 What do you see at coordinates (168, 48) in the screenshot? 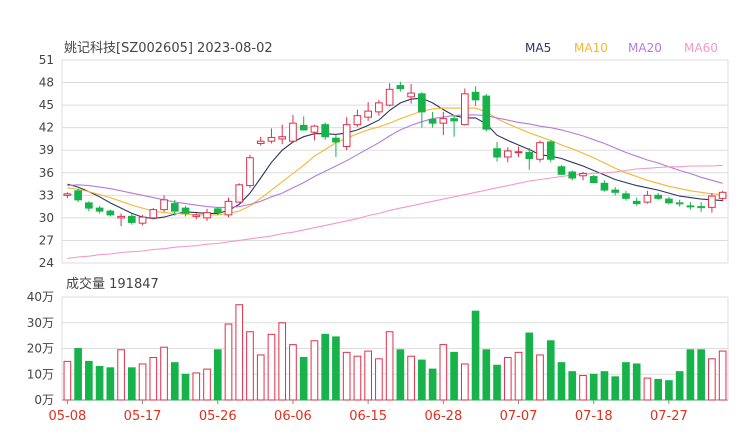
I see `chart-title: 姚记科技[SZ002605] 2023-08-02` at bounding box center [168, 48].